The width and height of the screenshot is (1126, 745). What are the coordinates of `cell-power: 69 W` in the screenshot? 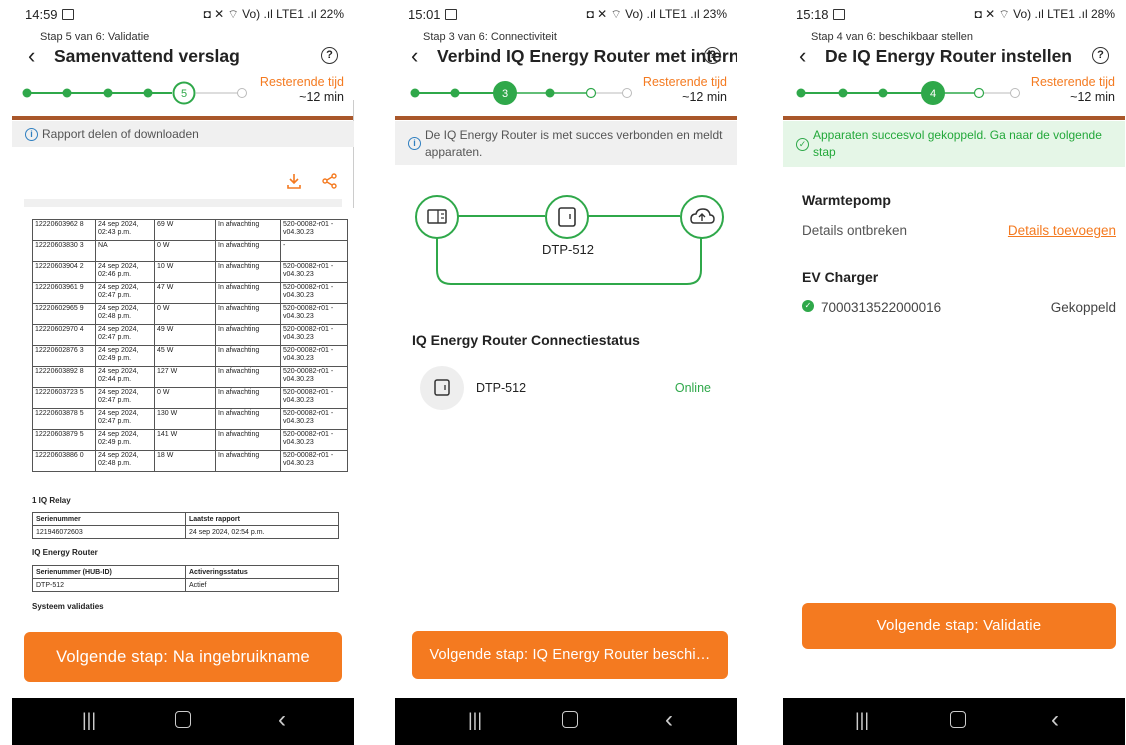 It's located at (185, 230).